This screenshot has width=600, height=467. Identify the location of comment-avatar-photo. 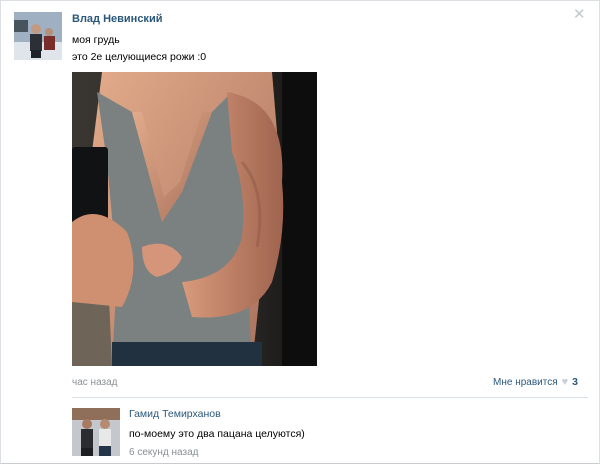
(96, 432).